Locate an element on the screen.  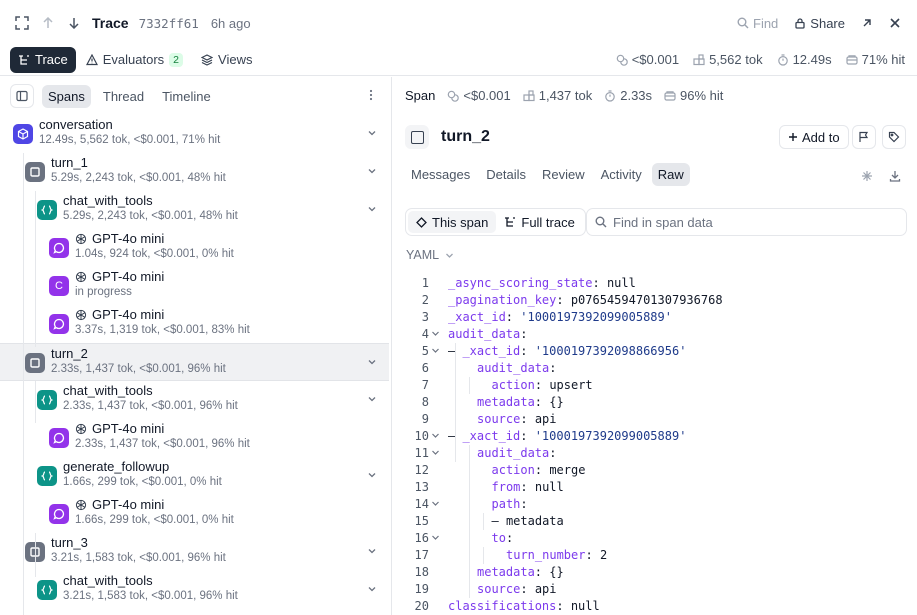
summary-duration-value: 12.49s is located at coordinates (812, 59).